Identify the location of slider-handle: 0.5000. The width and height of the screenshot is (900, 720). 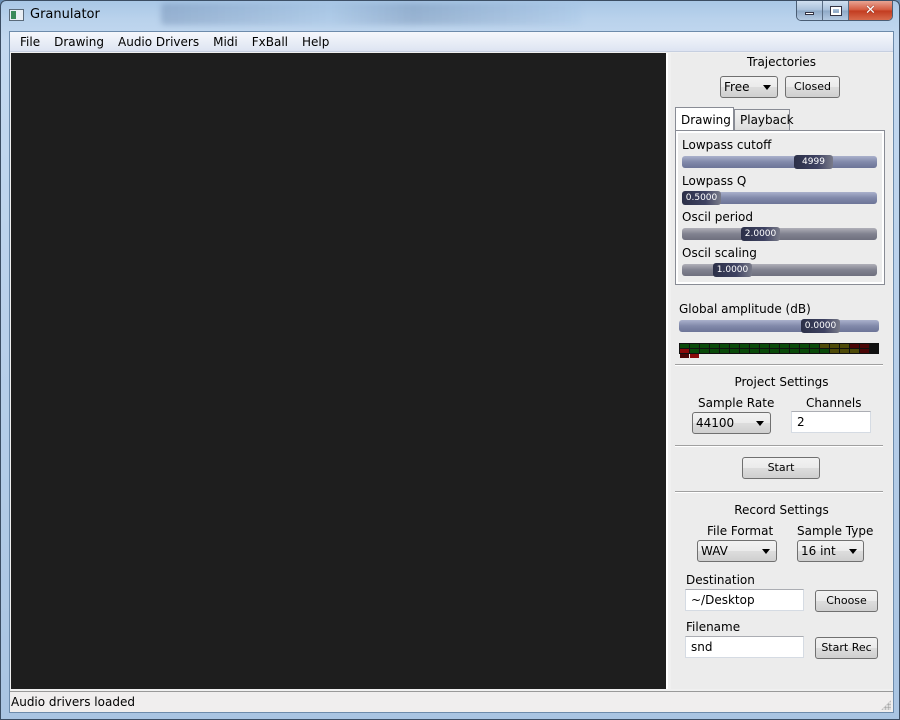
(701, 198).